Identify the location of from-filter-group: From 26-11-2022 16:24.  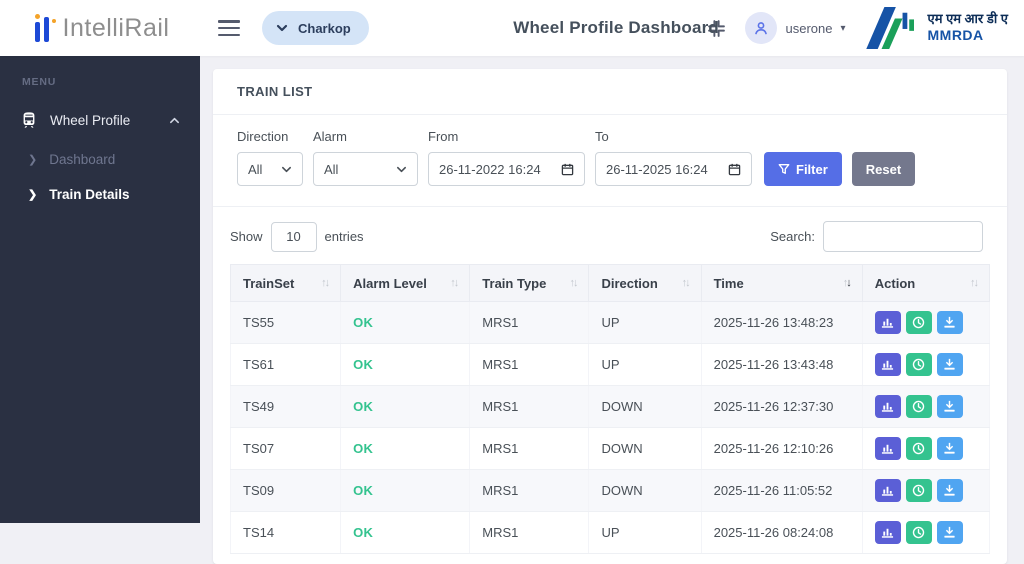
(506, 157).